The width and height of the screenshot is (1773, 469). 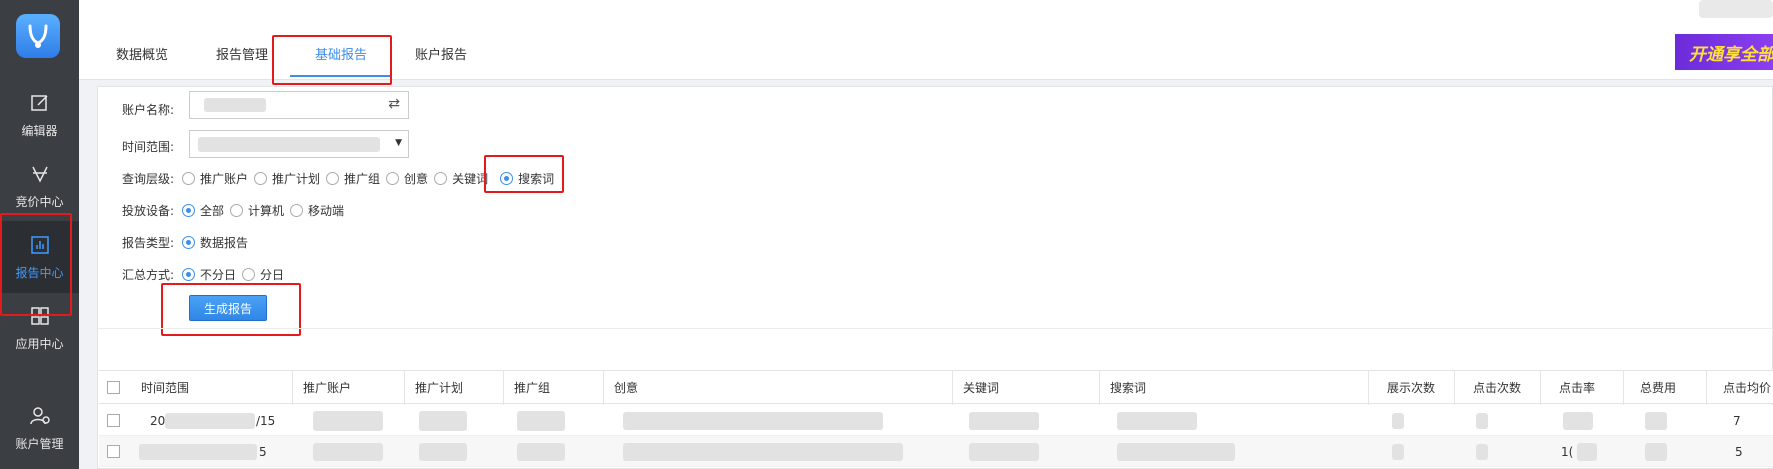 What do you see at coordinates (454, 388) in the screenshot?
I see `th-promo-plan: 推广计划` at bounding box center [454, 388].